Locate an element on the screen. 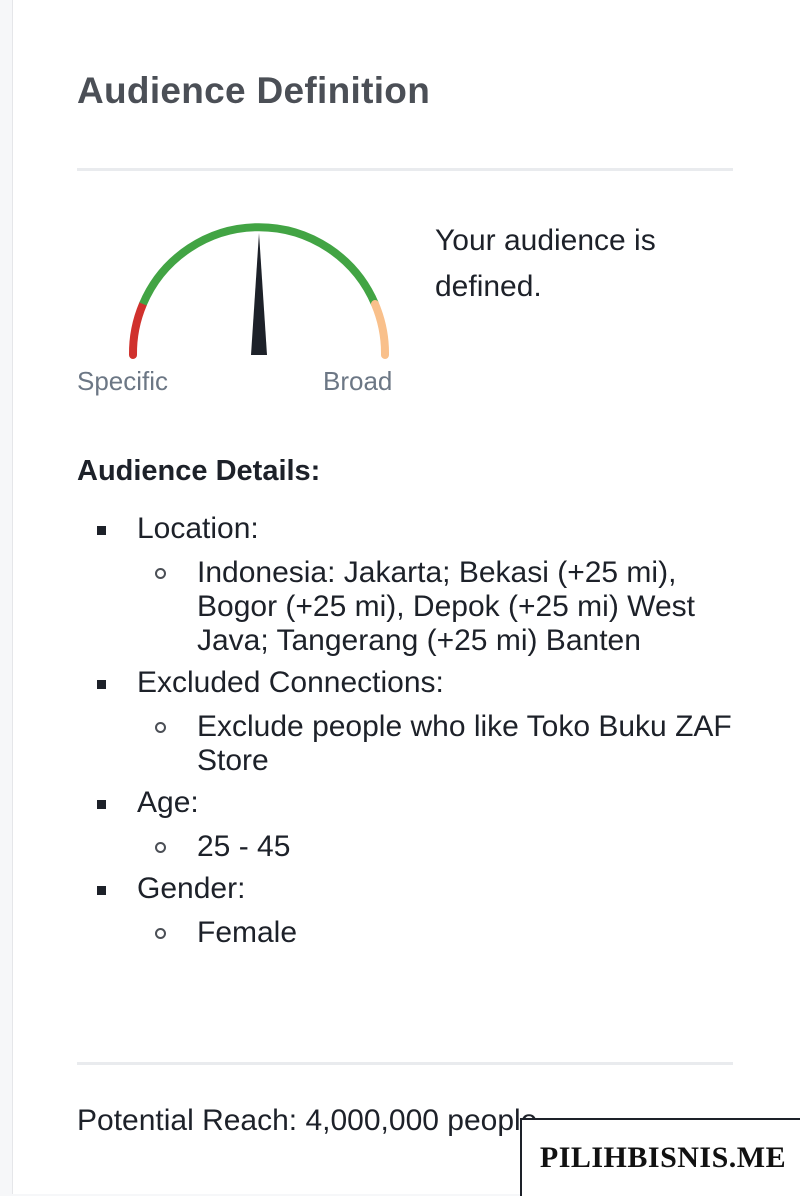 The width and height of the screenshot is (800, 1196). detail-gender-value: Female is located at coordinates (437, 933).